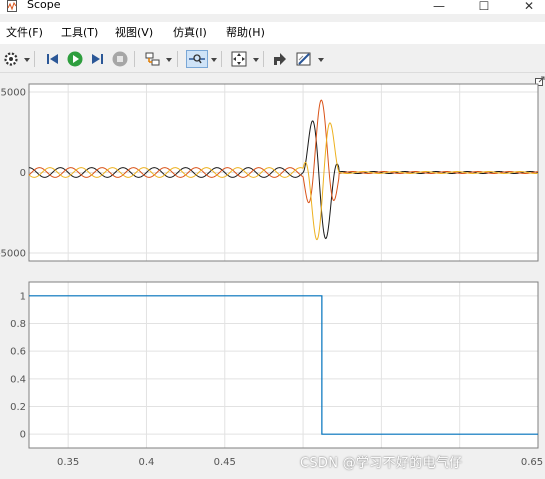 The height and width of the screenshot is (479, 545). What do you see at coordinates (439, 7) in the screenshot?
I see `minimize-button: —` at bounding box center [439, 7].